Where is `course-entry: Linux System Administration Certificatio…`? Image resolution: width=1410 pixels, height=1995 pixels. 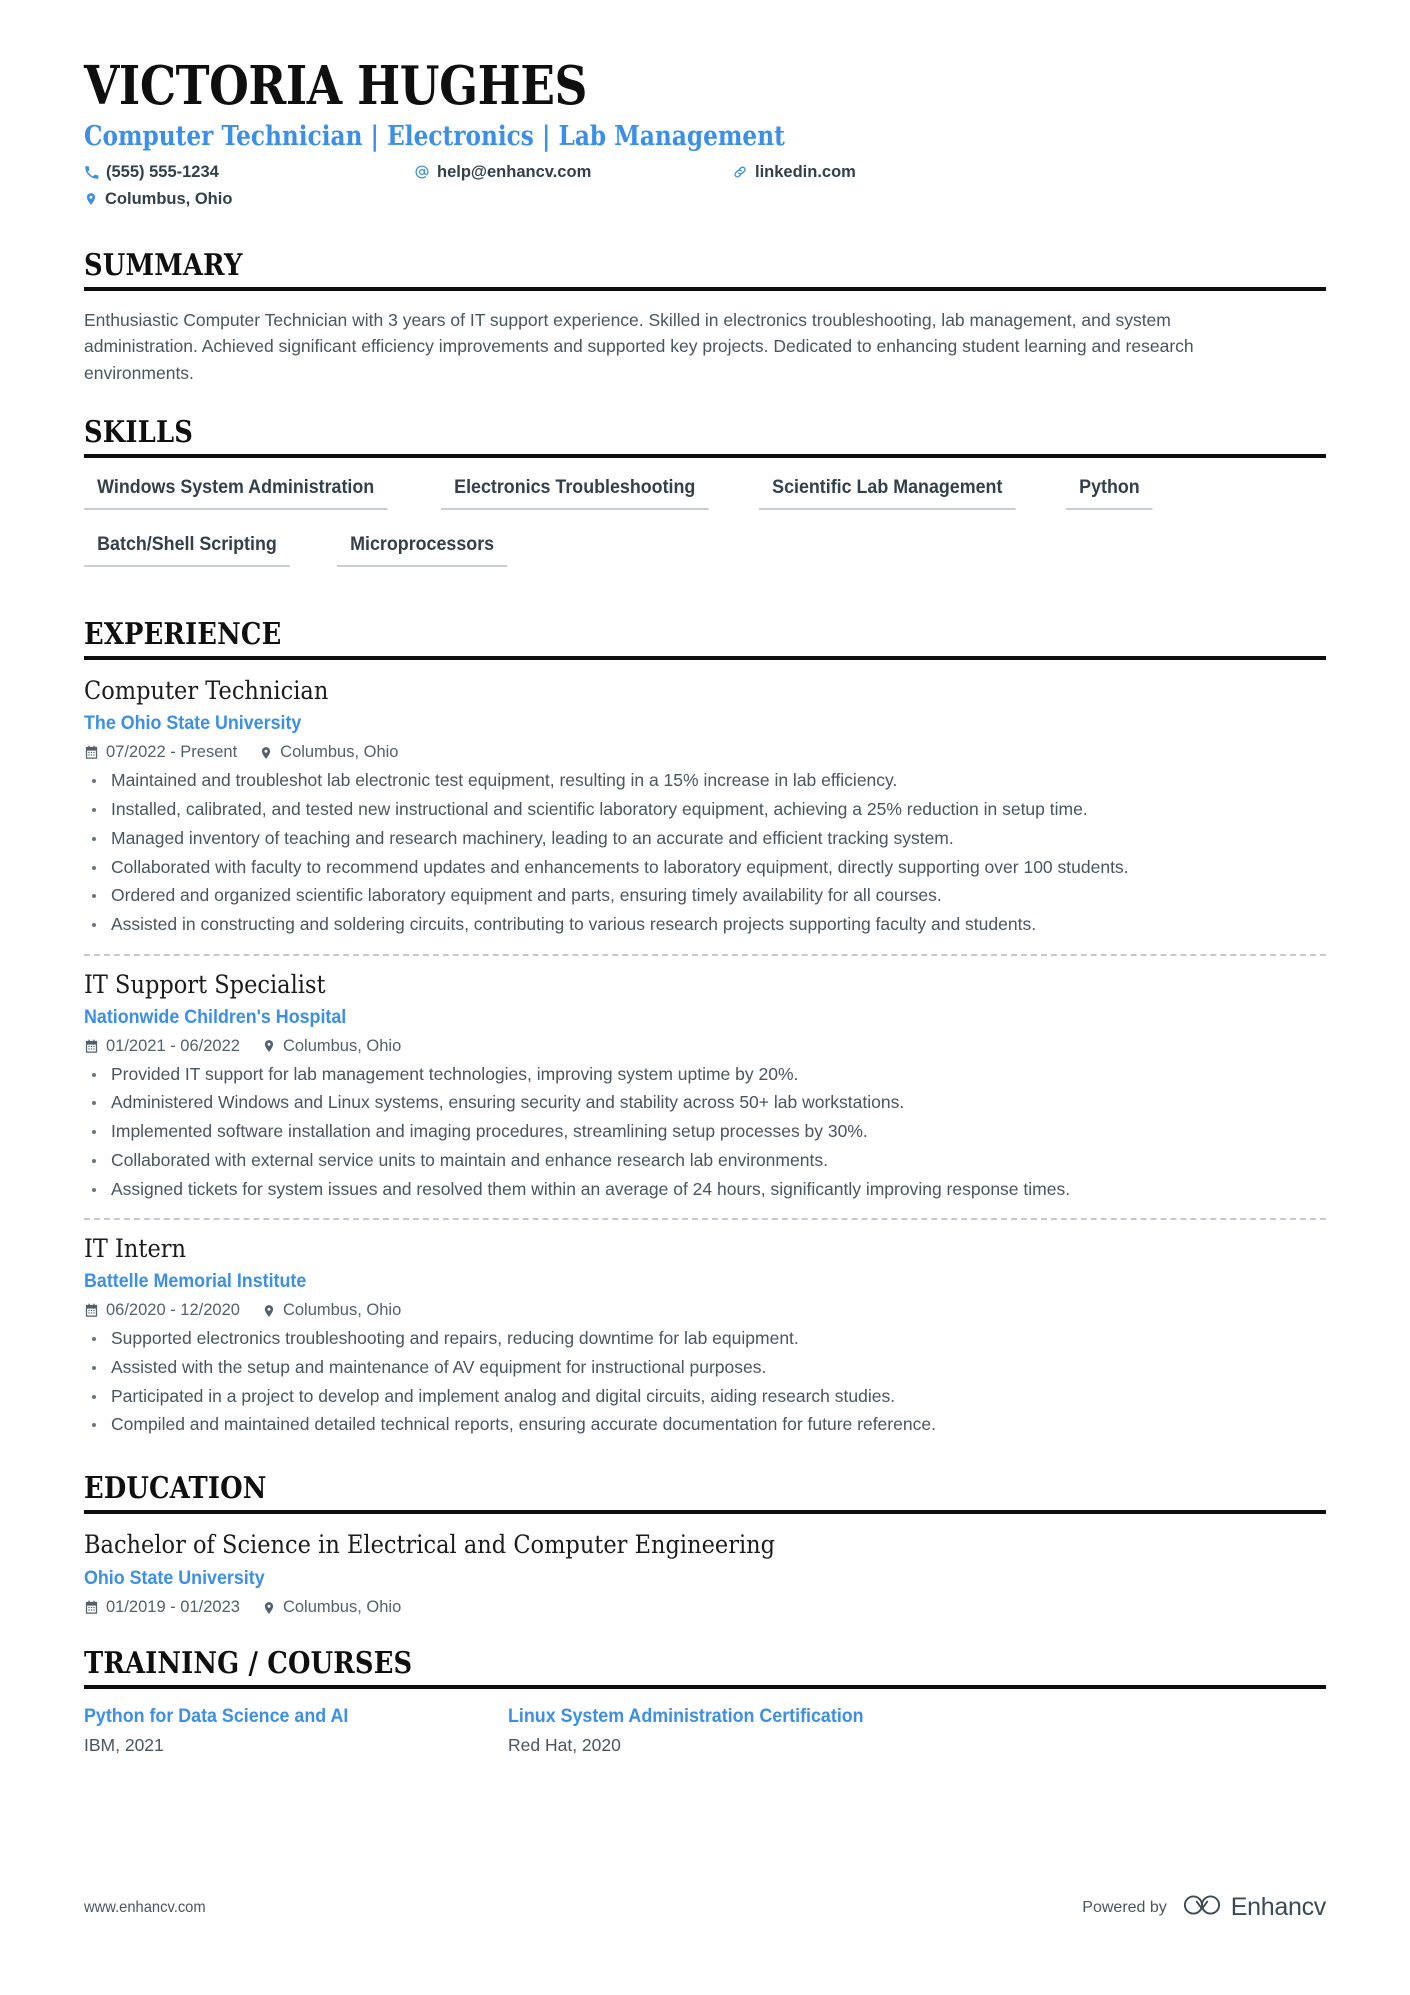 course-entry: Linux System Administration Certificatio… is located at coordinates (720, 1730).